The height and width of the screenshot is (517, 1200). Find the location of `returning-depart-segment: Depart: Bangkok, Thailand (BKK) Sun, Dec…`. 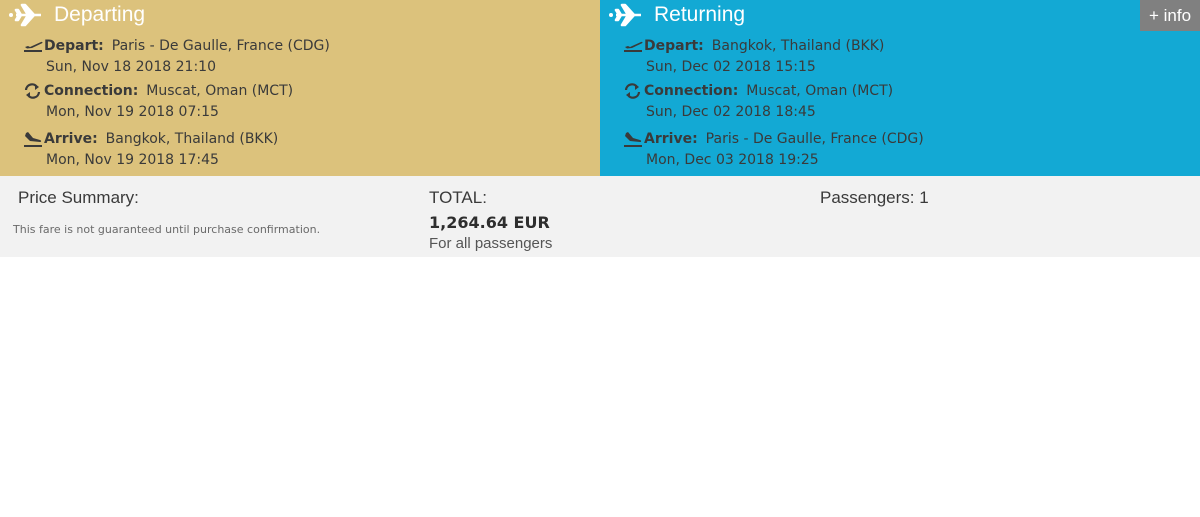

returning-depart-segment: Depart: Bangkok, Thailand (BKK) Sun, Dec… is located at coordinates (753, 57).